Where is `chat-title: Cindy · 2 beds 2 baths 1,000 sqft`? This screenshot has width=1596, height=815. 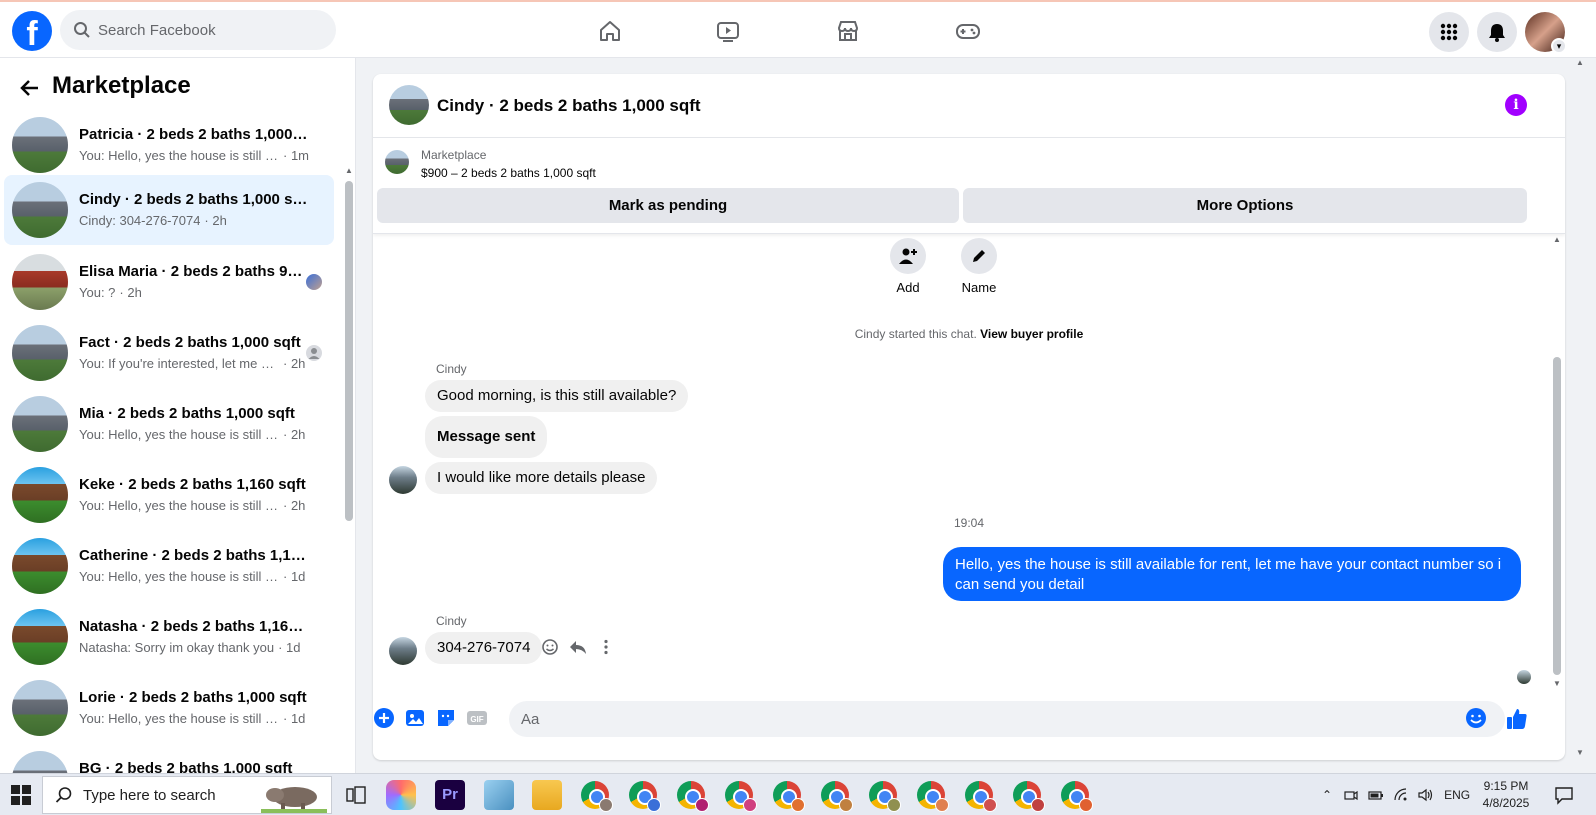
chat-title: Cindy · 2 beds 2 baths 1,000 sqft is located at coordinates (569, 106).